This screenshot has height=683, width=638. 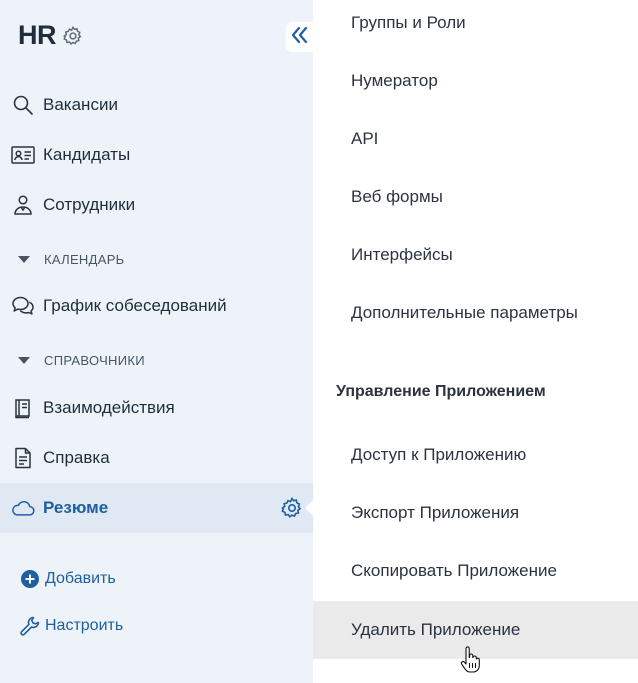 What do you see at coordinates (30, 626) in the screenshot?
I see `wrench-icon` at bounding box center [30, 626].